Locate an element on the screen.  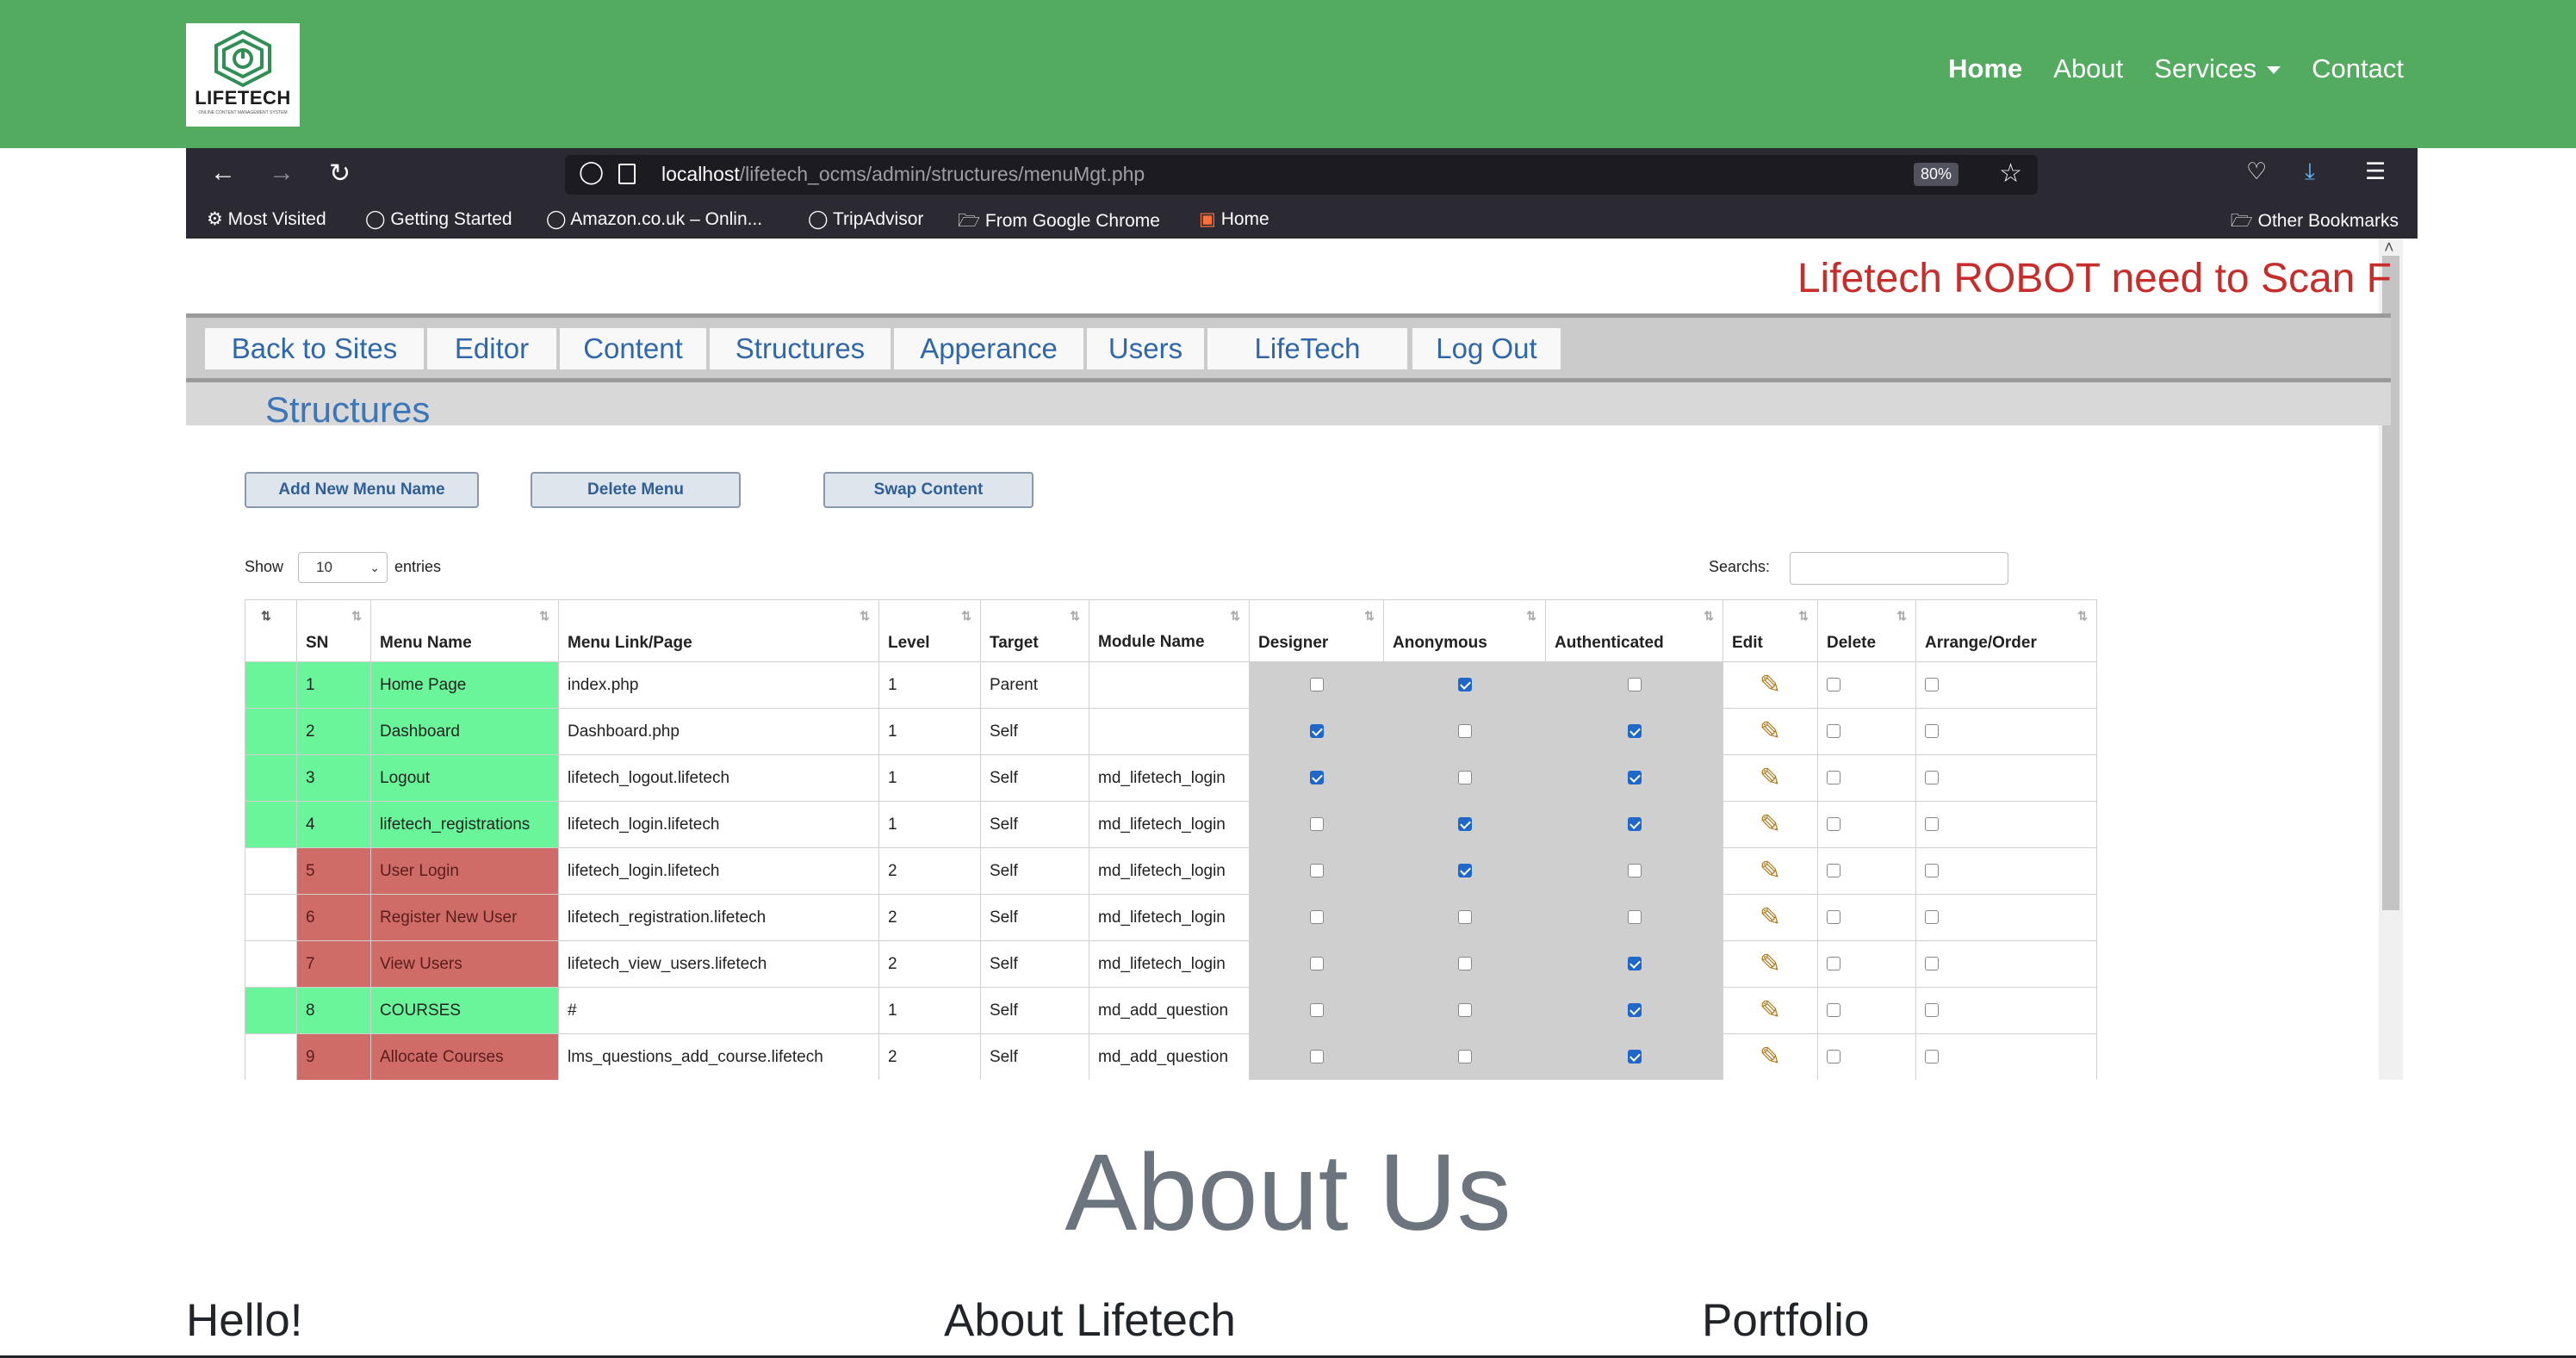
nav-about: About is located at coordinates (2088, 68).